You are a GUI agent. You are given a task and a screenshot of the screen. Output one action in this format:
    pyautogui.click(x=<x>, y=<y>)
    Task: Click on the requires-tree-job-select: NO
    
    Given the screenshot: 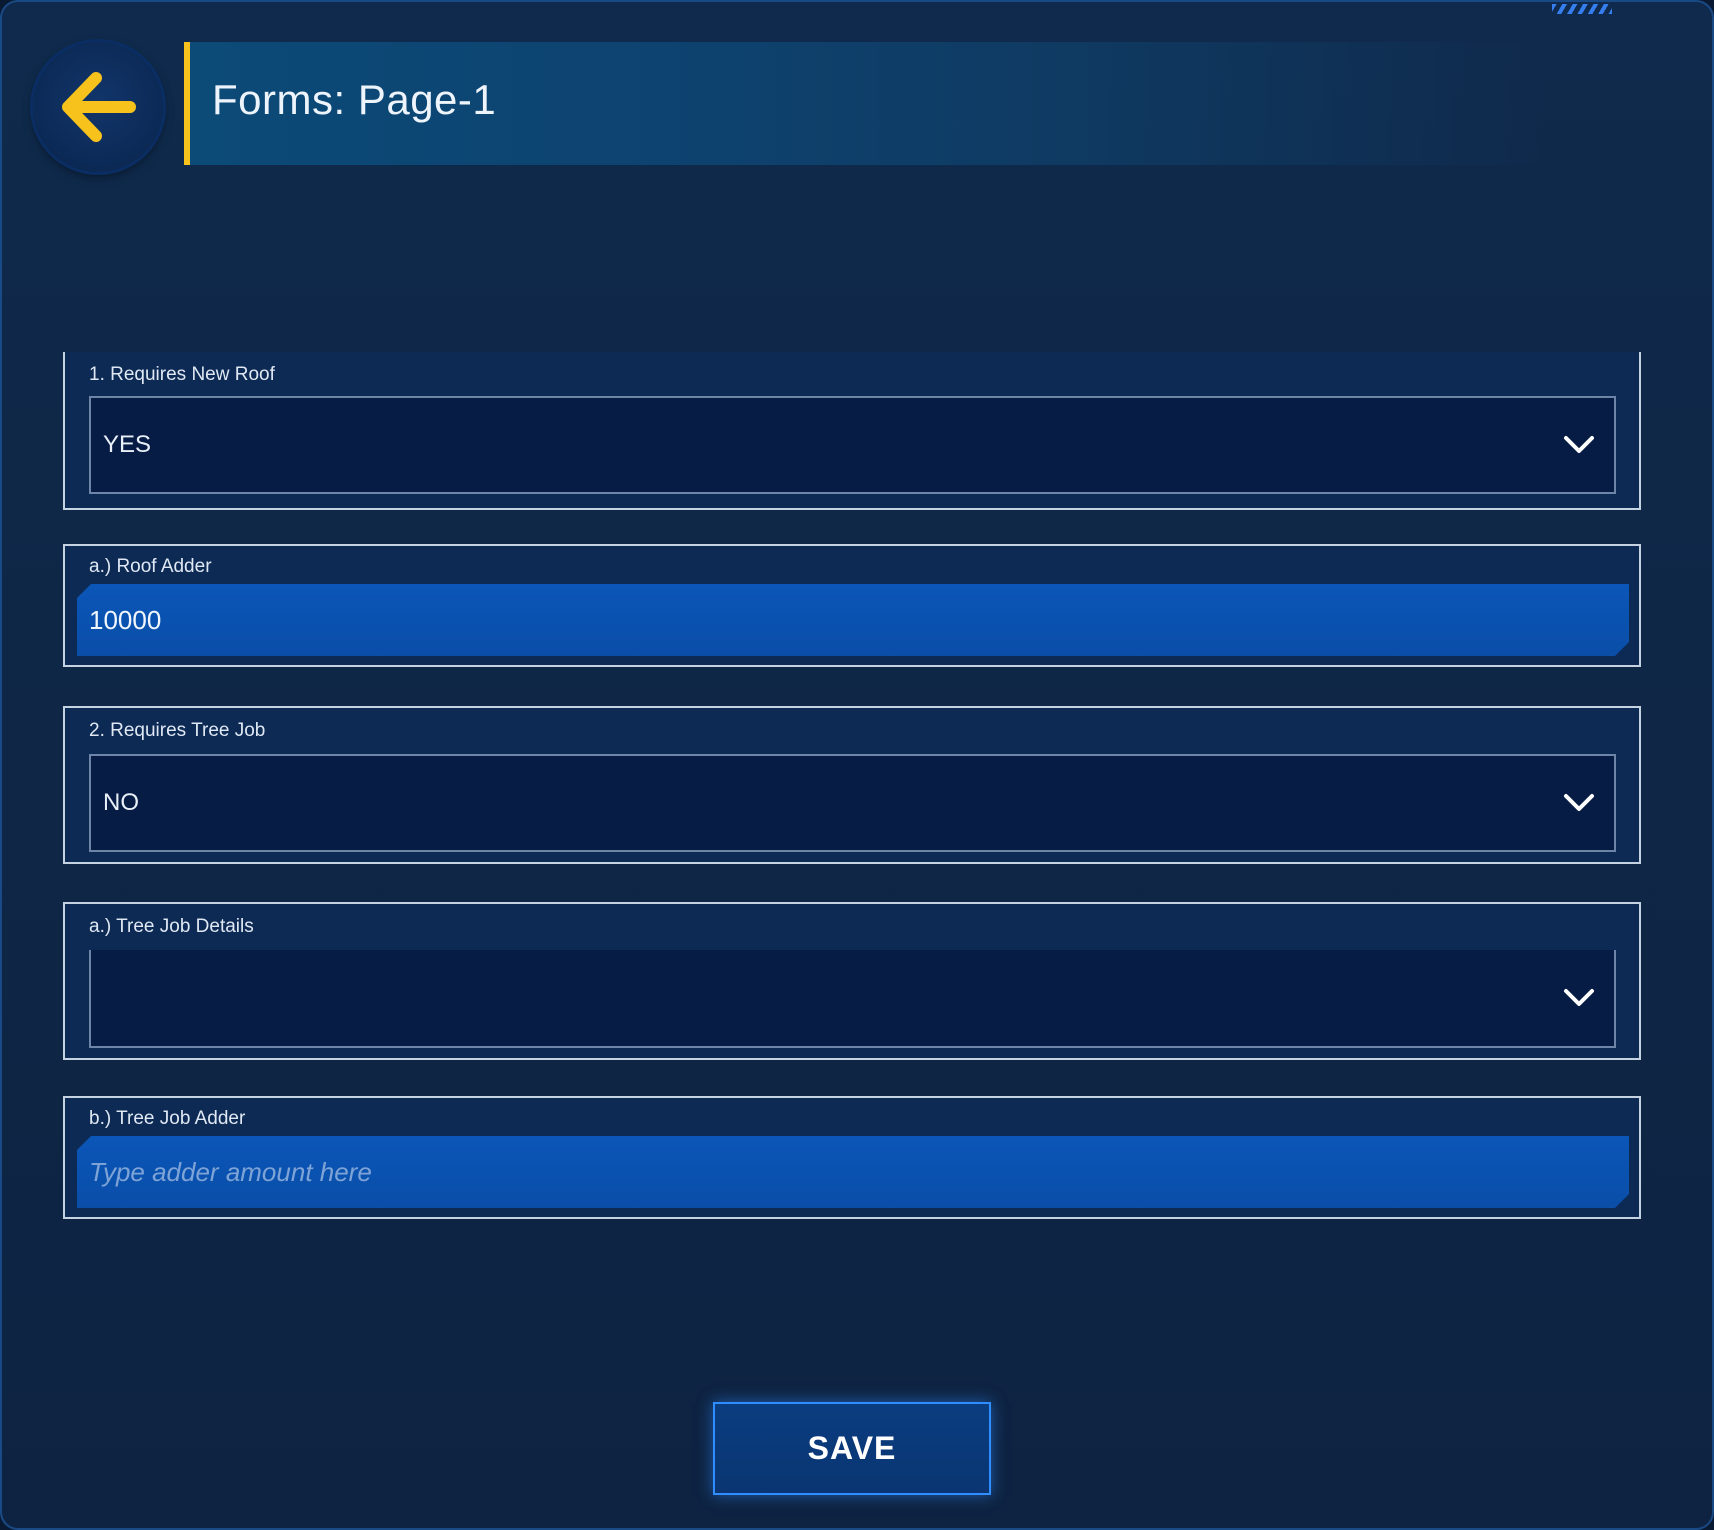 What is the action you would take?
    pyautogui.click(x=852, y=803)
    